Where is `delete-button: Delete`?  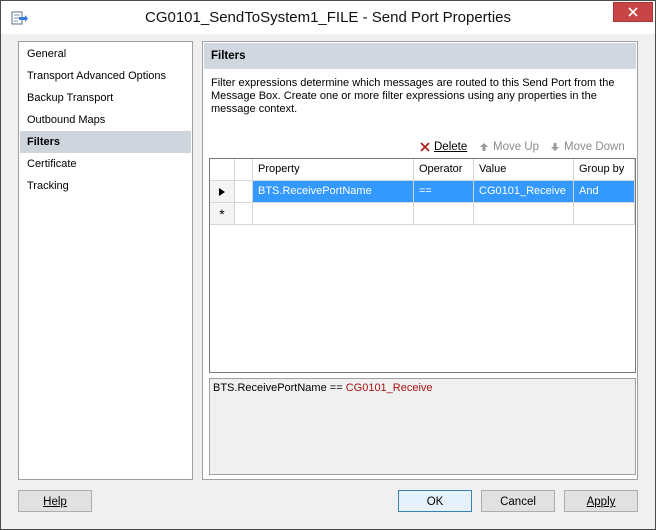
delete-button: Delete is located at coordinates (443, 147).